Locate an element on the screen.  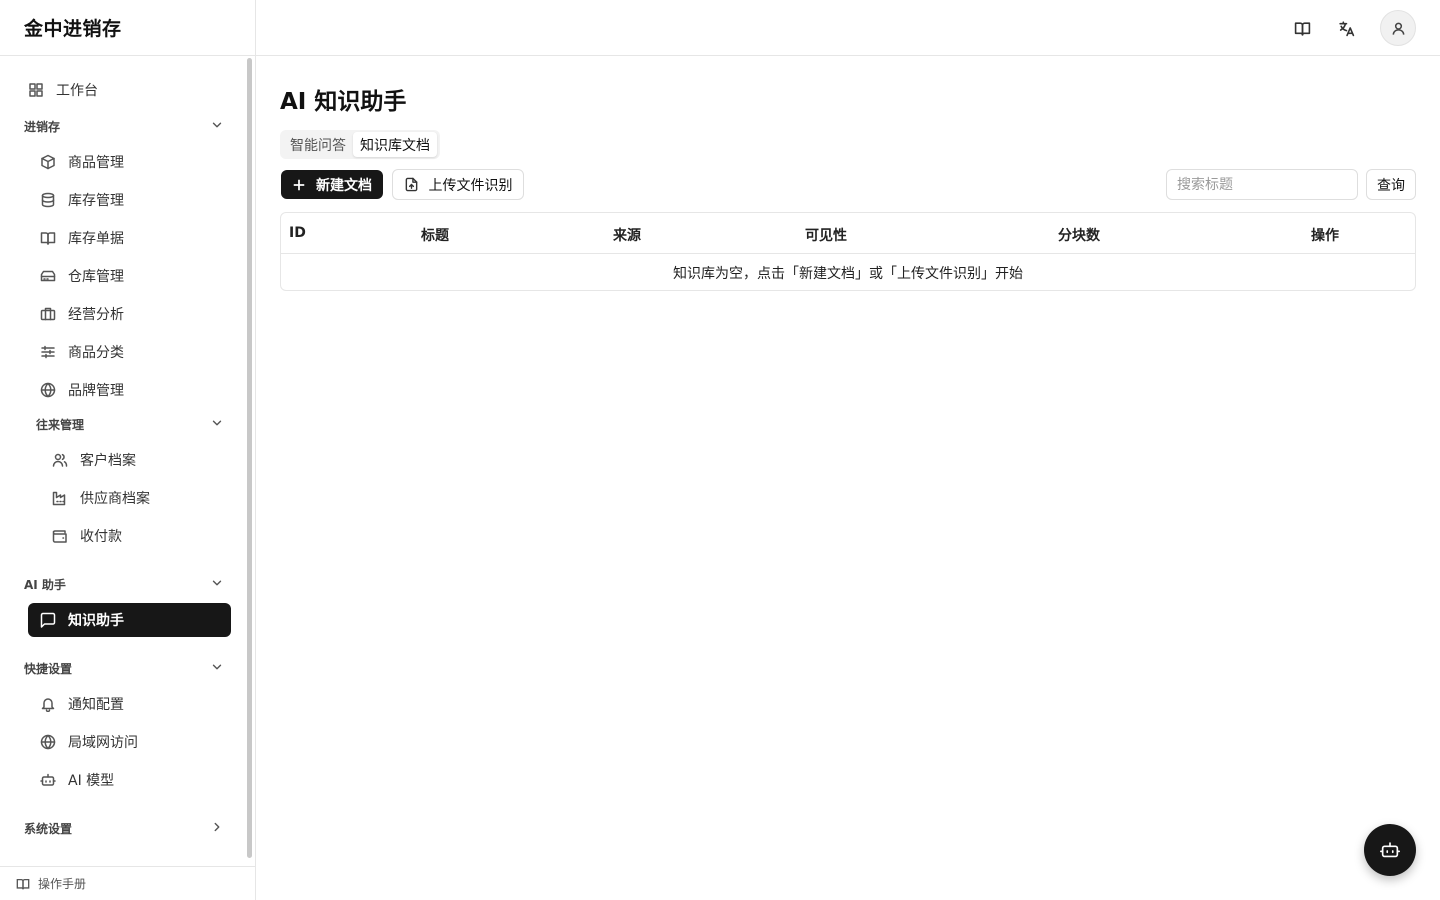
sidebar-item-label: 收付款 is located at coordinates (101, 537).